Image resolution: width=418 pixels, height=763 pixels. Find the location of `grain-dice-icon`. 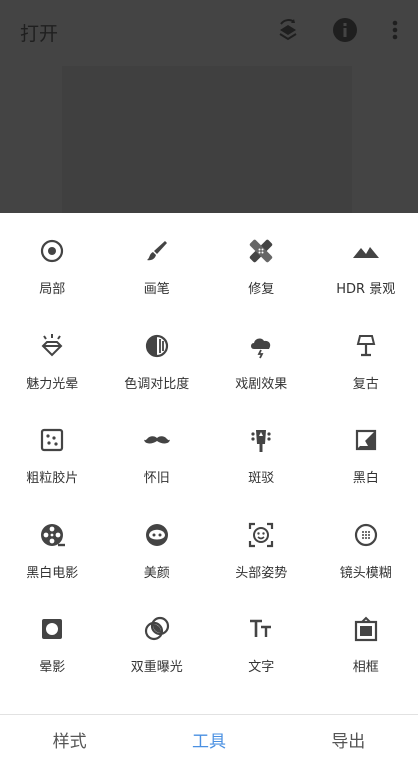

grain-dice-icon is located at coordinates (52, 440).